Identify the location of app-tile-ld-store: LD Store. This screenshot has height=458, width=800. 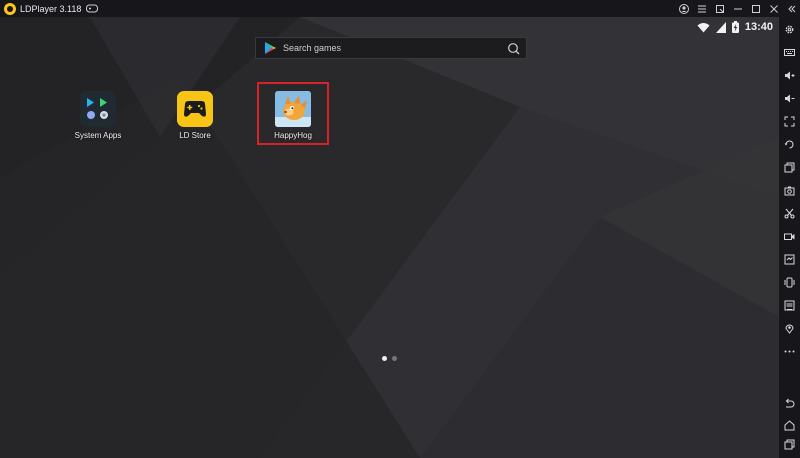
(195, 115).